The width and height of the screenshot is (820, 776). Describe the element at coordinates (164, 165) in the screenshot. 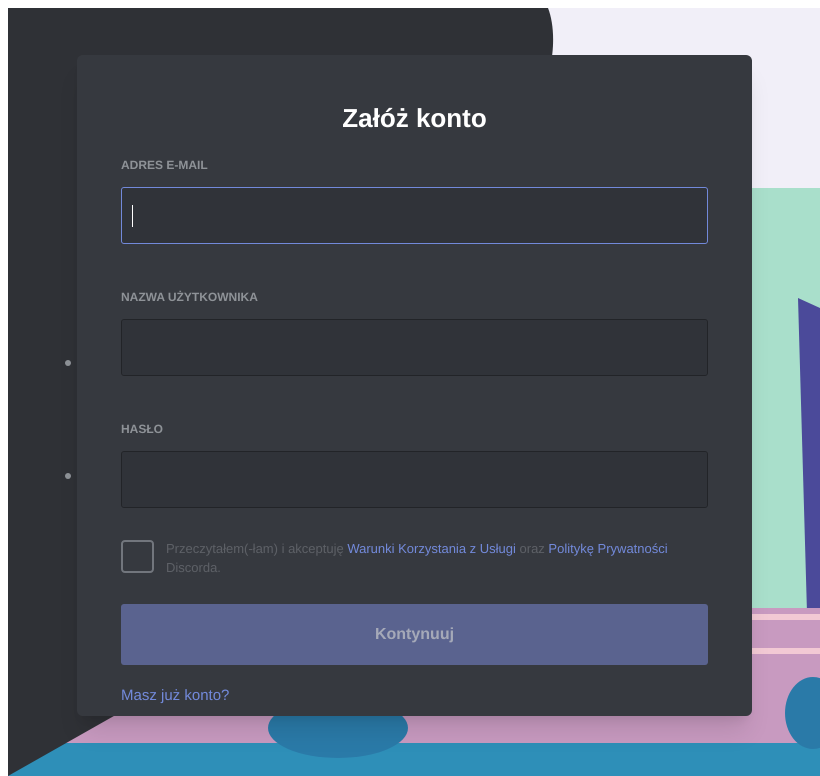

I see `field-label: ADRES E-MAIL` at that location.